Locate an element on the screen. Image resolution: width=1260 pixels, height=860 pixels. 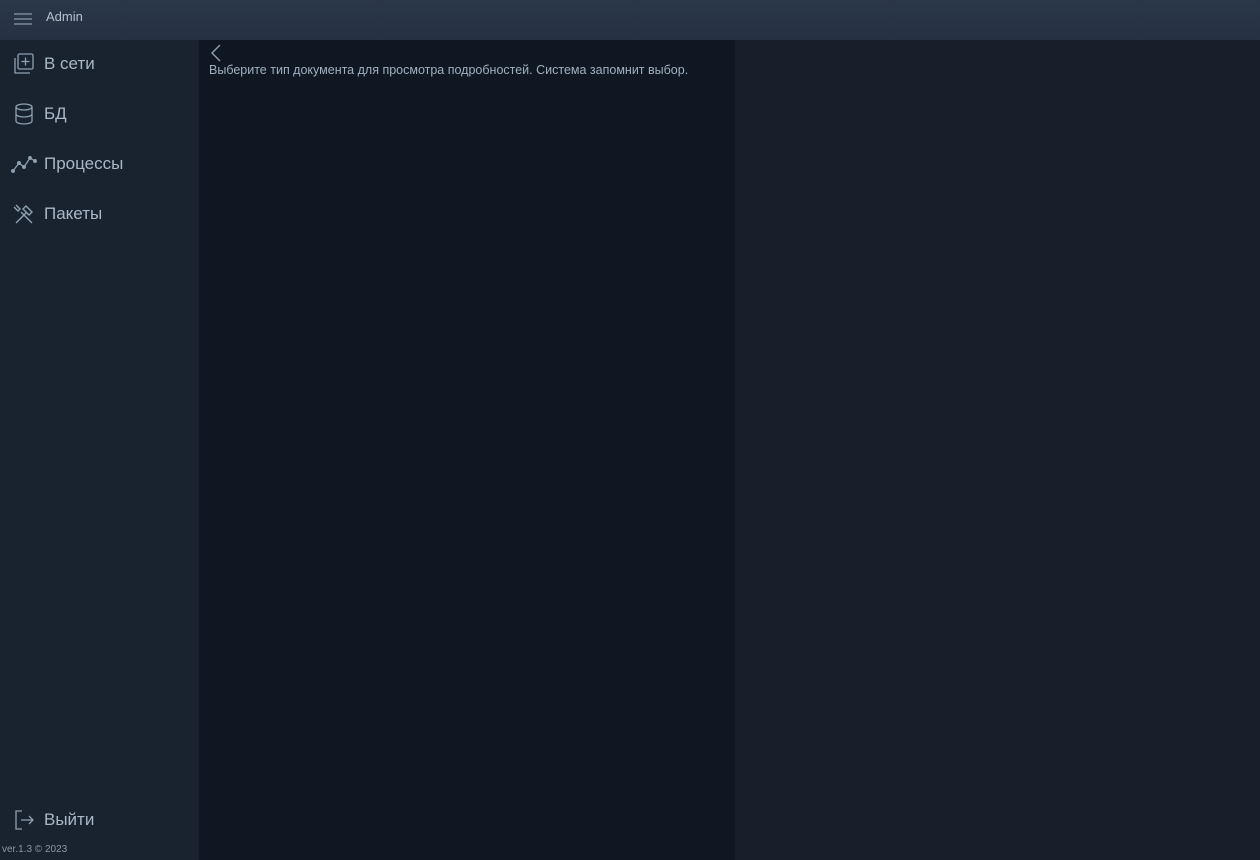
menu-icon is located at coordinates (23, 19).